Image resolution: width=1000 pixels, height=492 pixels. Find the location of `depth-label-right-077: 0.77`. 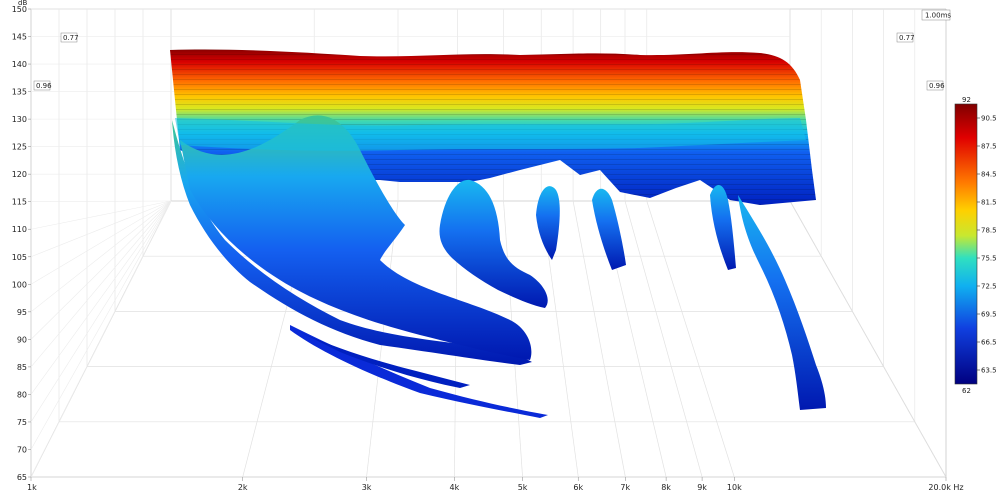

depth-label-right-077: 0.77 is located at coordinates (905, 37).